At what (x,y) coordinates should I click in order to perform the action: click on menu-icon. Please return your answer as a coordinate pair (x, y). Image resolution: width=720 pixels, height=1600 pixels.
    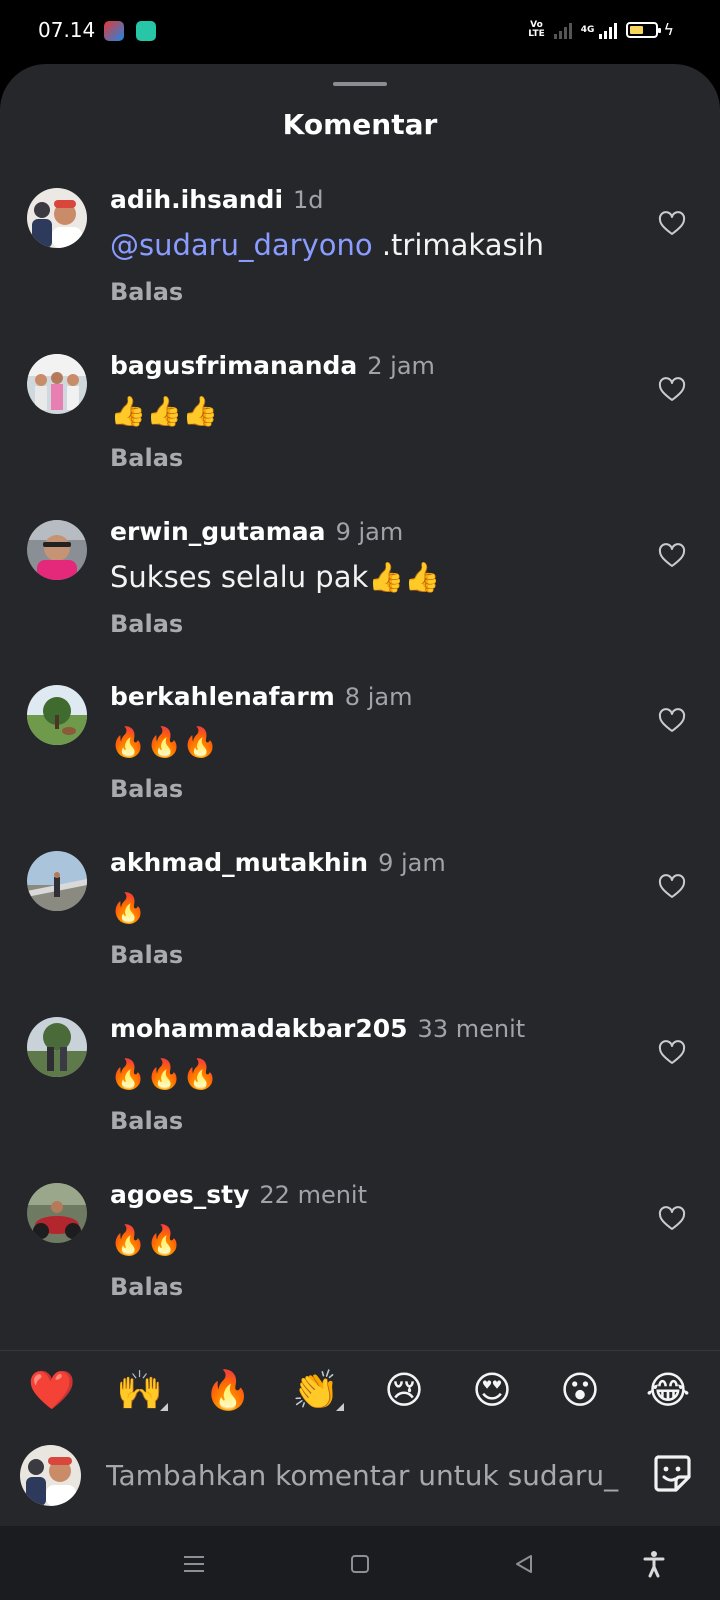
    Looking at the image, I should click on (194, 1564).